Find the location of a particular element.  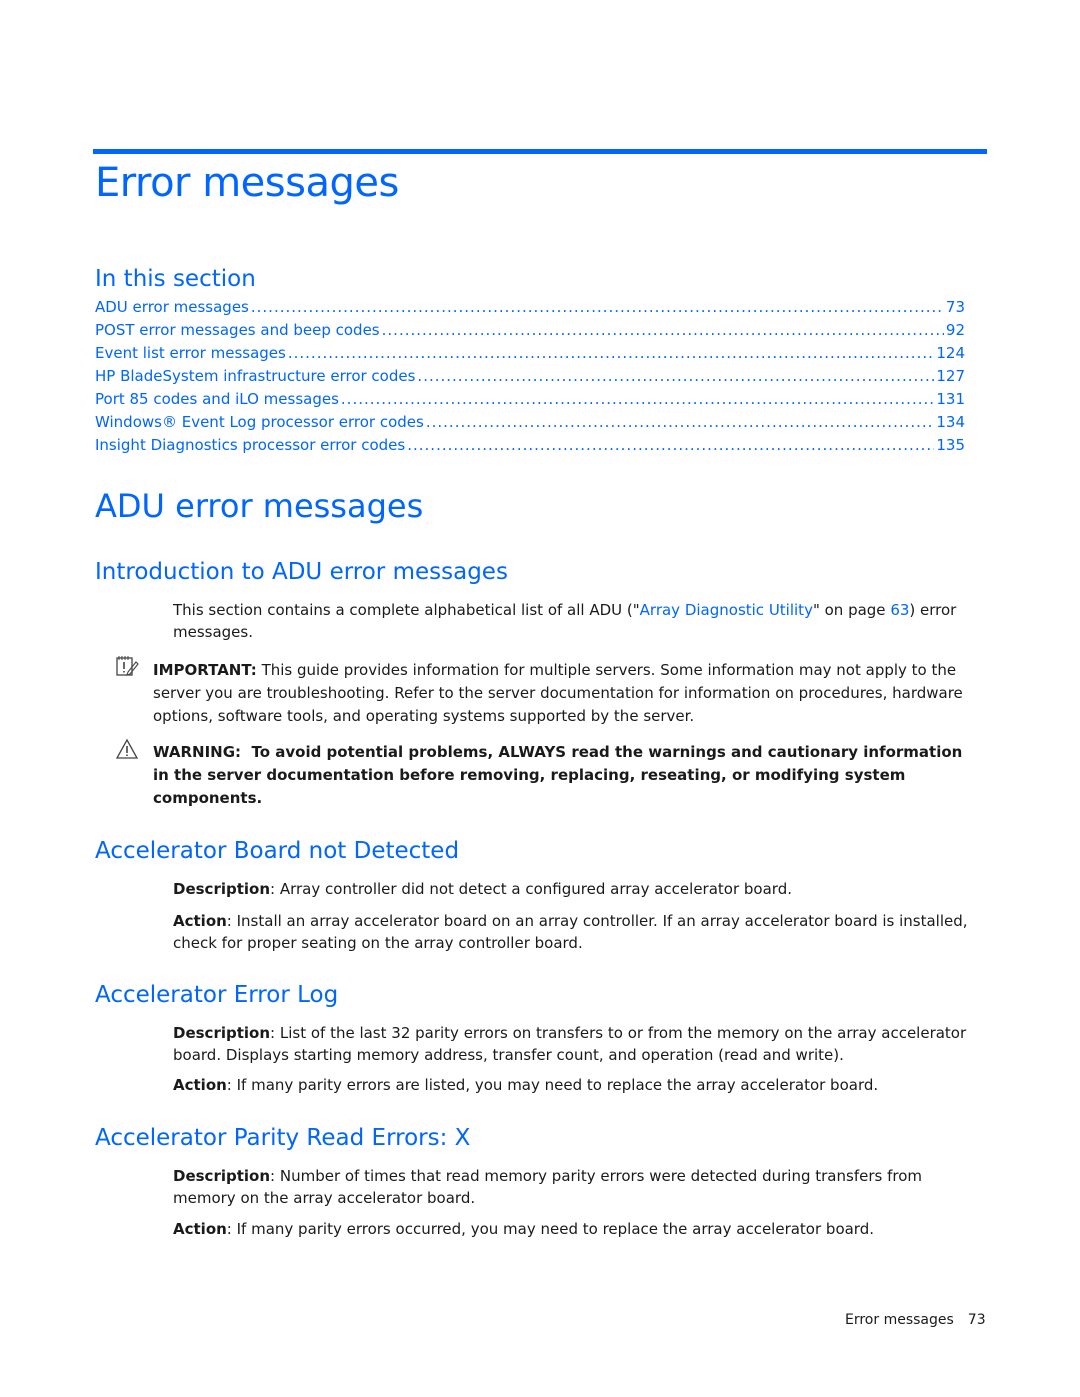

toc-page: 127 is located at coordinates (950, 376).